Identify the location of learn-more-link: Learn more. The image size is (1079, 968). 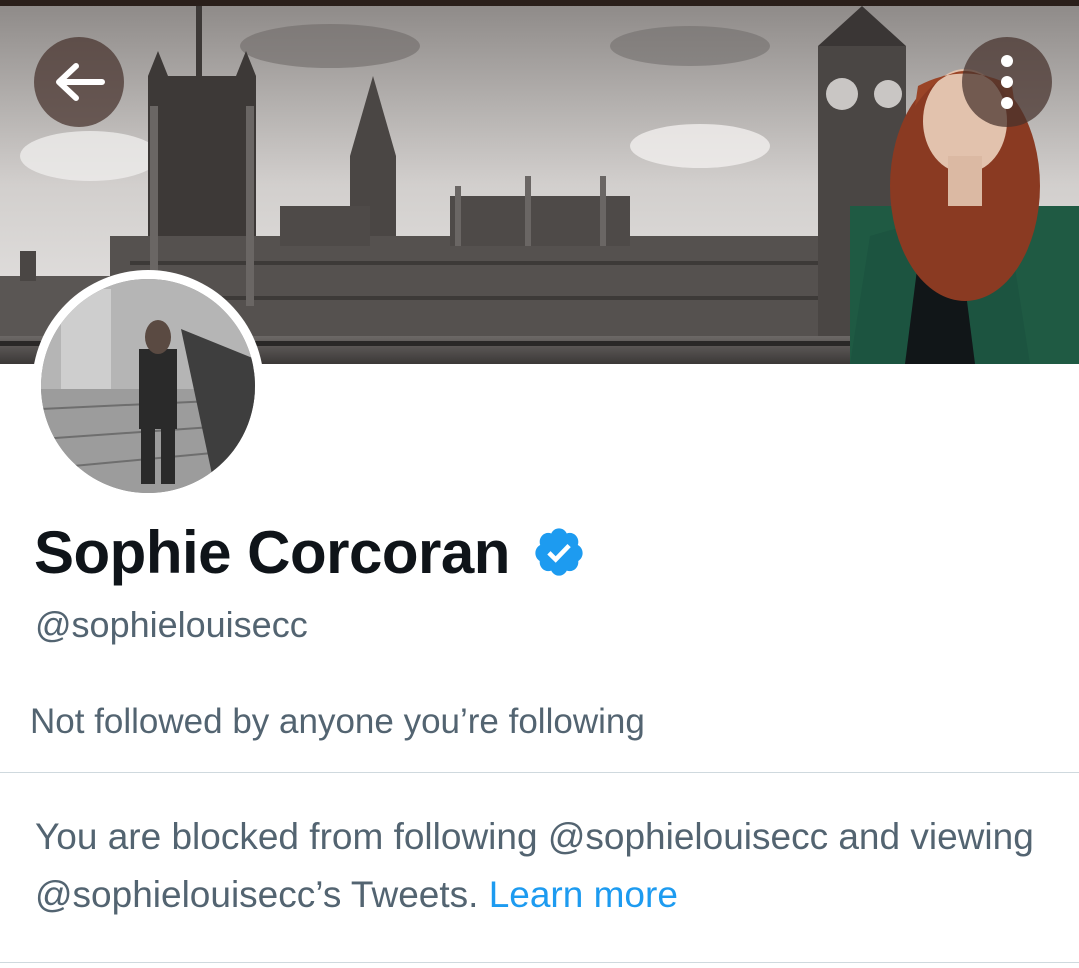
(583, 894).